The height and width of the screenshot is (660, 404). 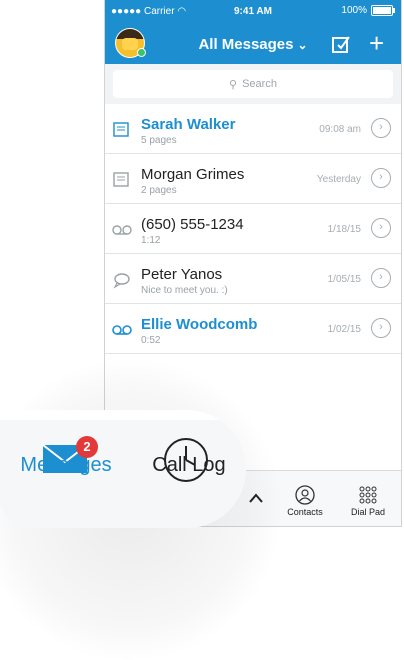 I want to click on tab-contacts: Contacts, so click(x=305, y=501).